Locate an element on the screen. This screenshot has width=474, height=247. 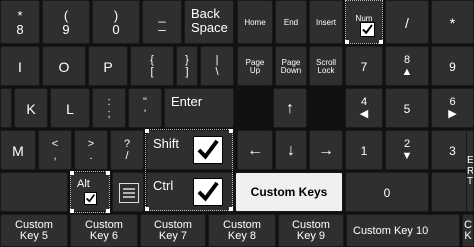
key-arrow-left-label: ← is located at coordinates (255, 150).